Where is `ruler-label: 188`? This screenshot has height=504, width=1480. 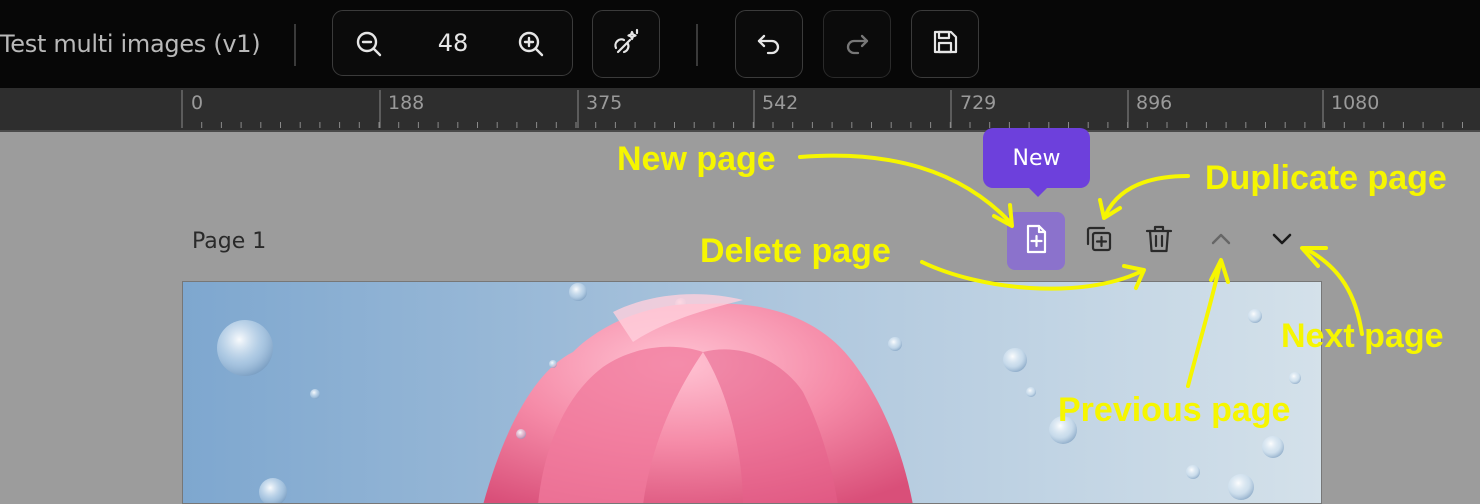 ruler-label: 188 is located at coordinates (406, 103).